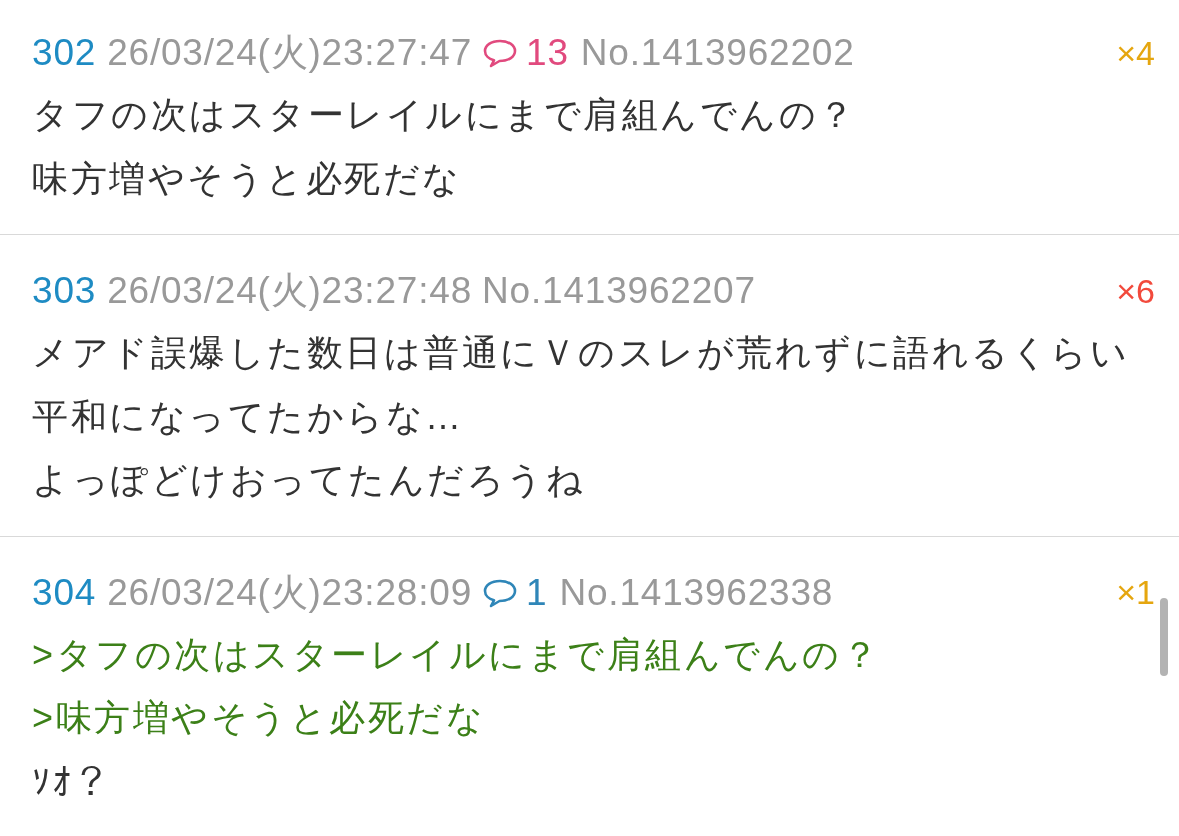 This screenshot has width=1179, height=836. Describe the element at coordinates (580, 353) in the screenshot. I see `post-text: メアド誤爆した数日は普通にＶのスレが荒れずに語れるくらい` at that location.